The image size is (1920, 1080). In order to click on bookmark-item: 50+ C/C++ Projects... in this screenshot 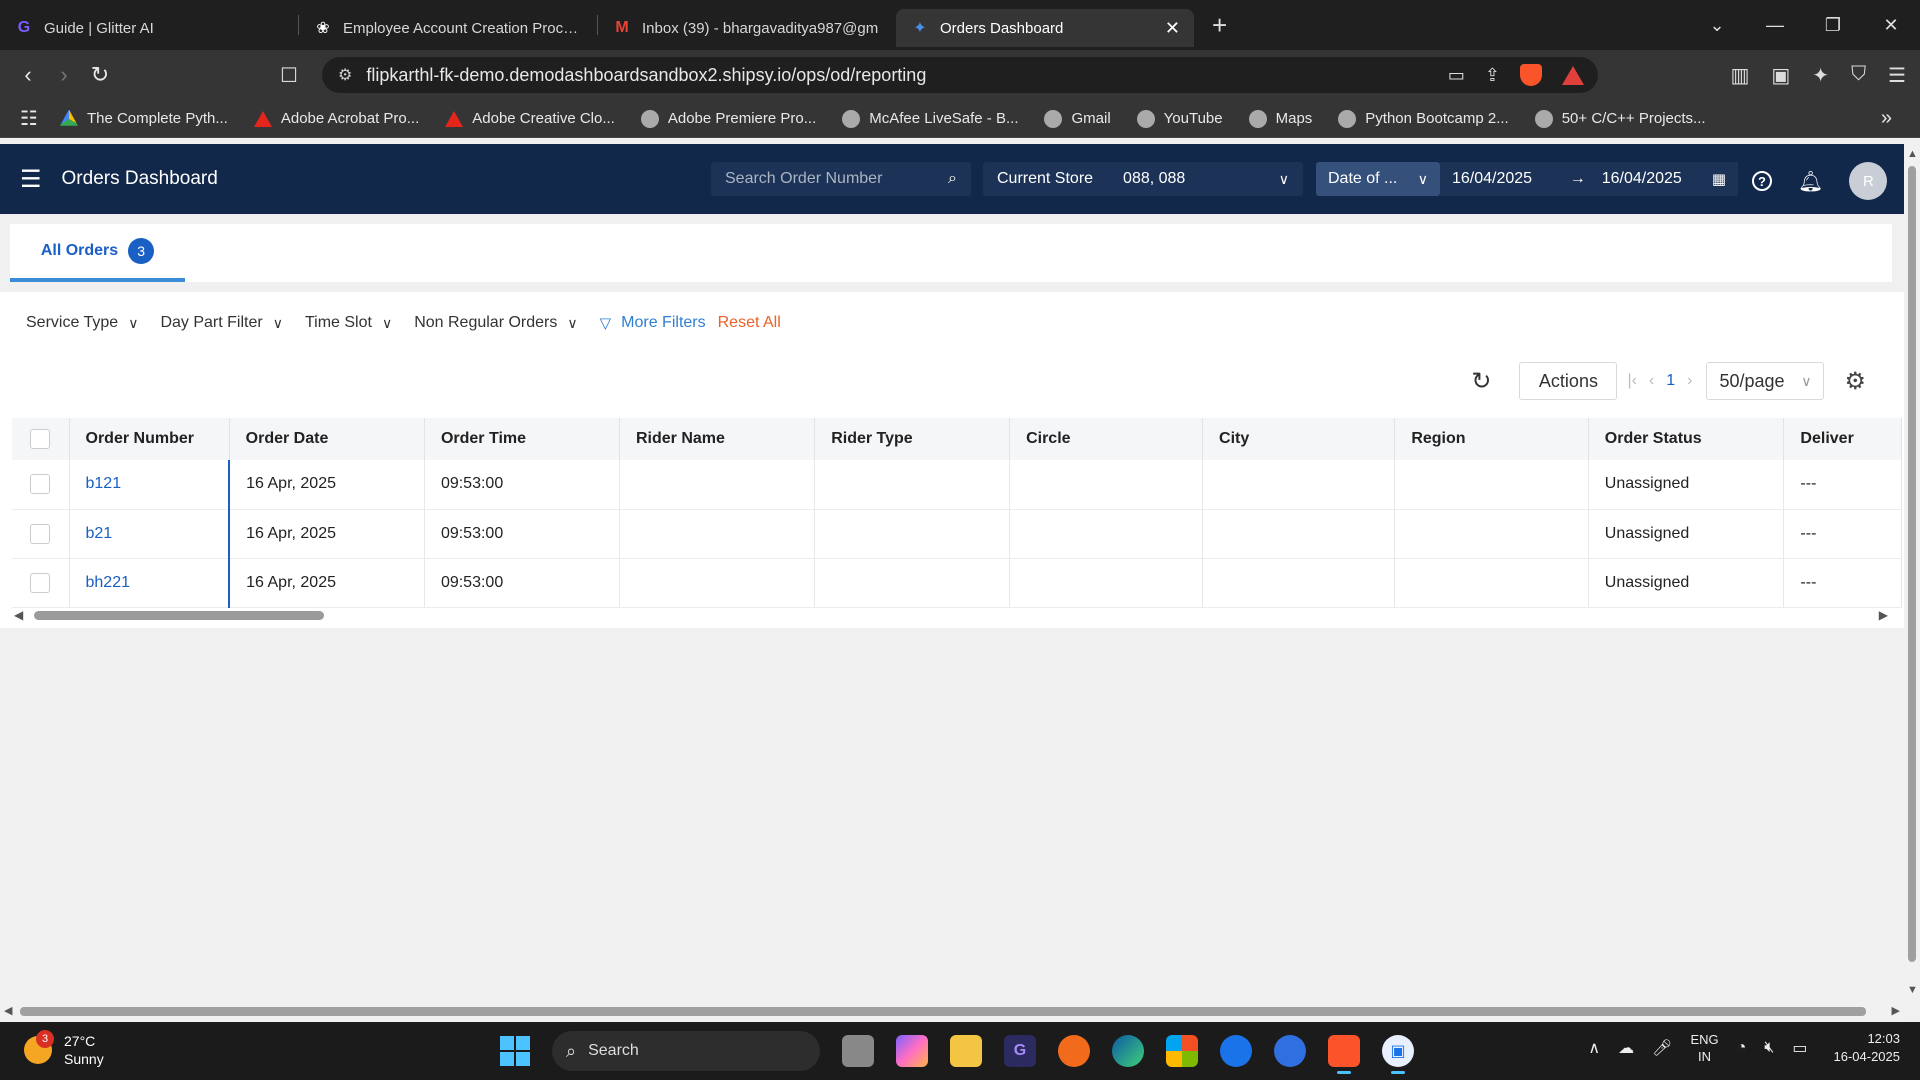, I will do `click(1620, 118)`.